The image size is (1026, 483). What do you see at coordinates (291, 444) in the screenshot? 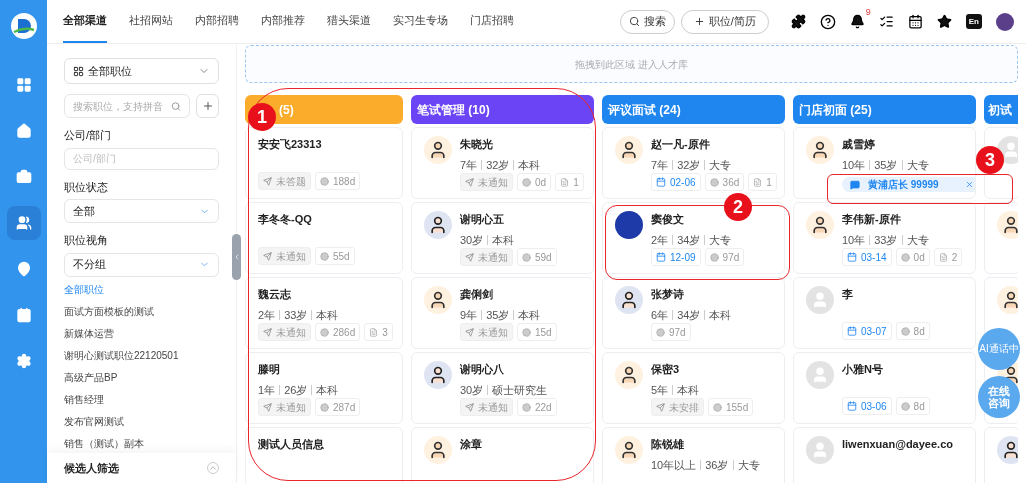
I see `candidate-name: 测试人员信息` at bounding box center [291, 444].